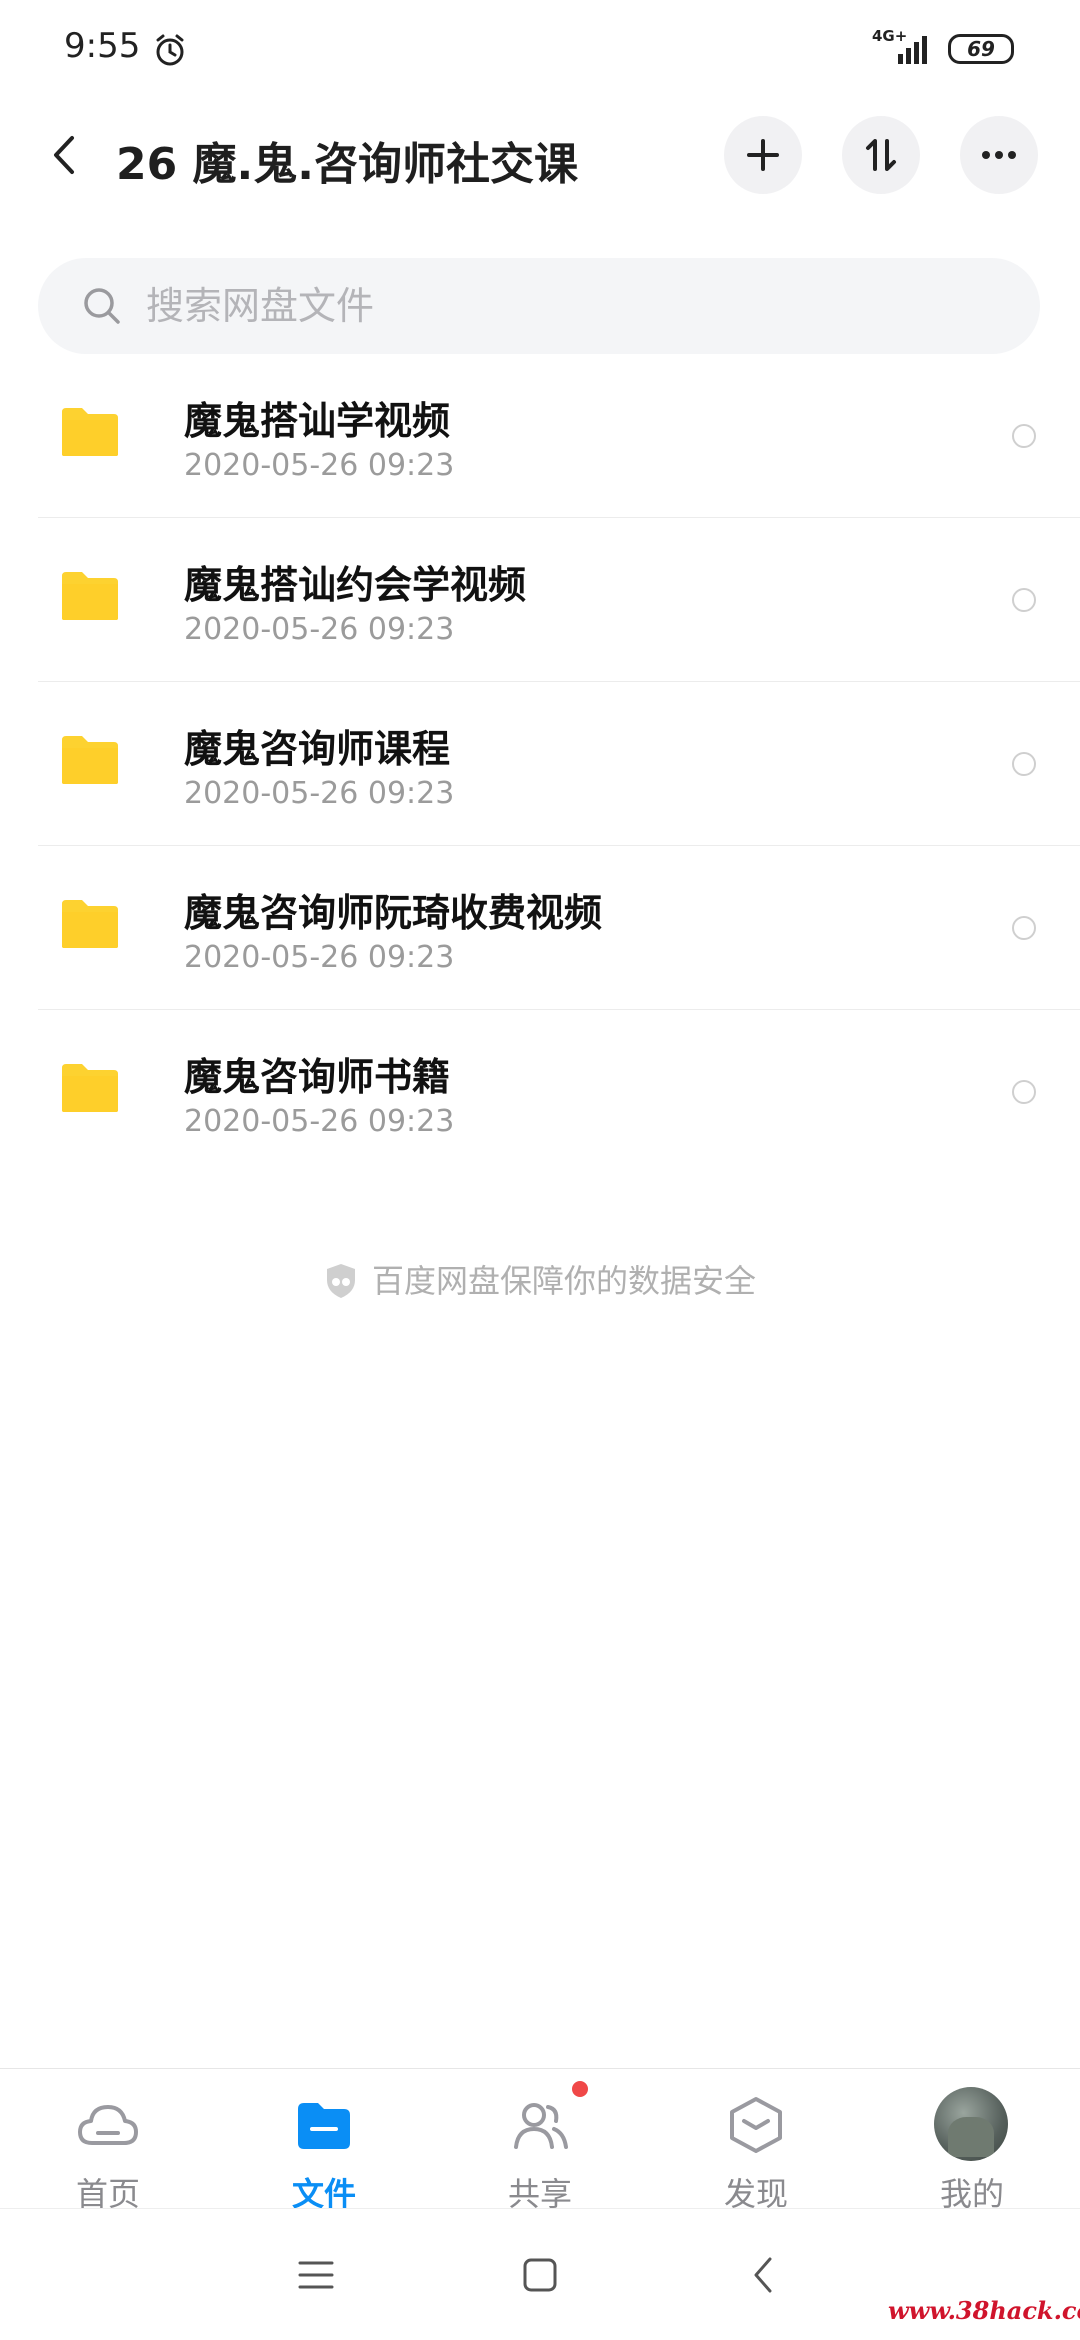 The height and width of the screenshot is (2340, 1080). Describe the element at coordinates (347, 164) in the screenshot. I see `page-title: 26 魔.鬼.咨询师社交课` at that location.